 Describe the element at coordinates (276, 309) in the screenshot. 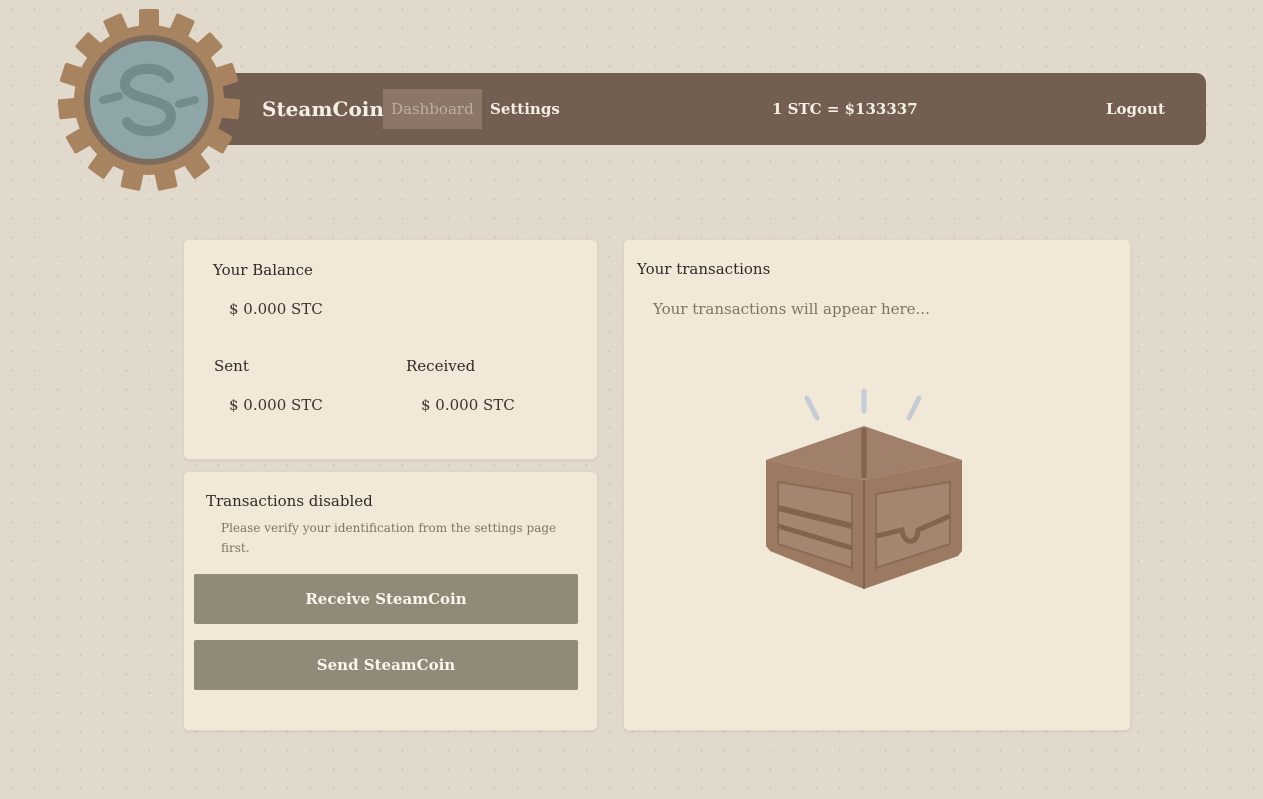

I see `balance-amount: $ 0.000 STC` at that location.